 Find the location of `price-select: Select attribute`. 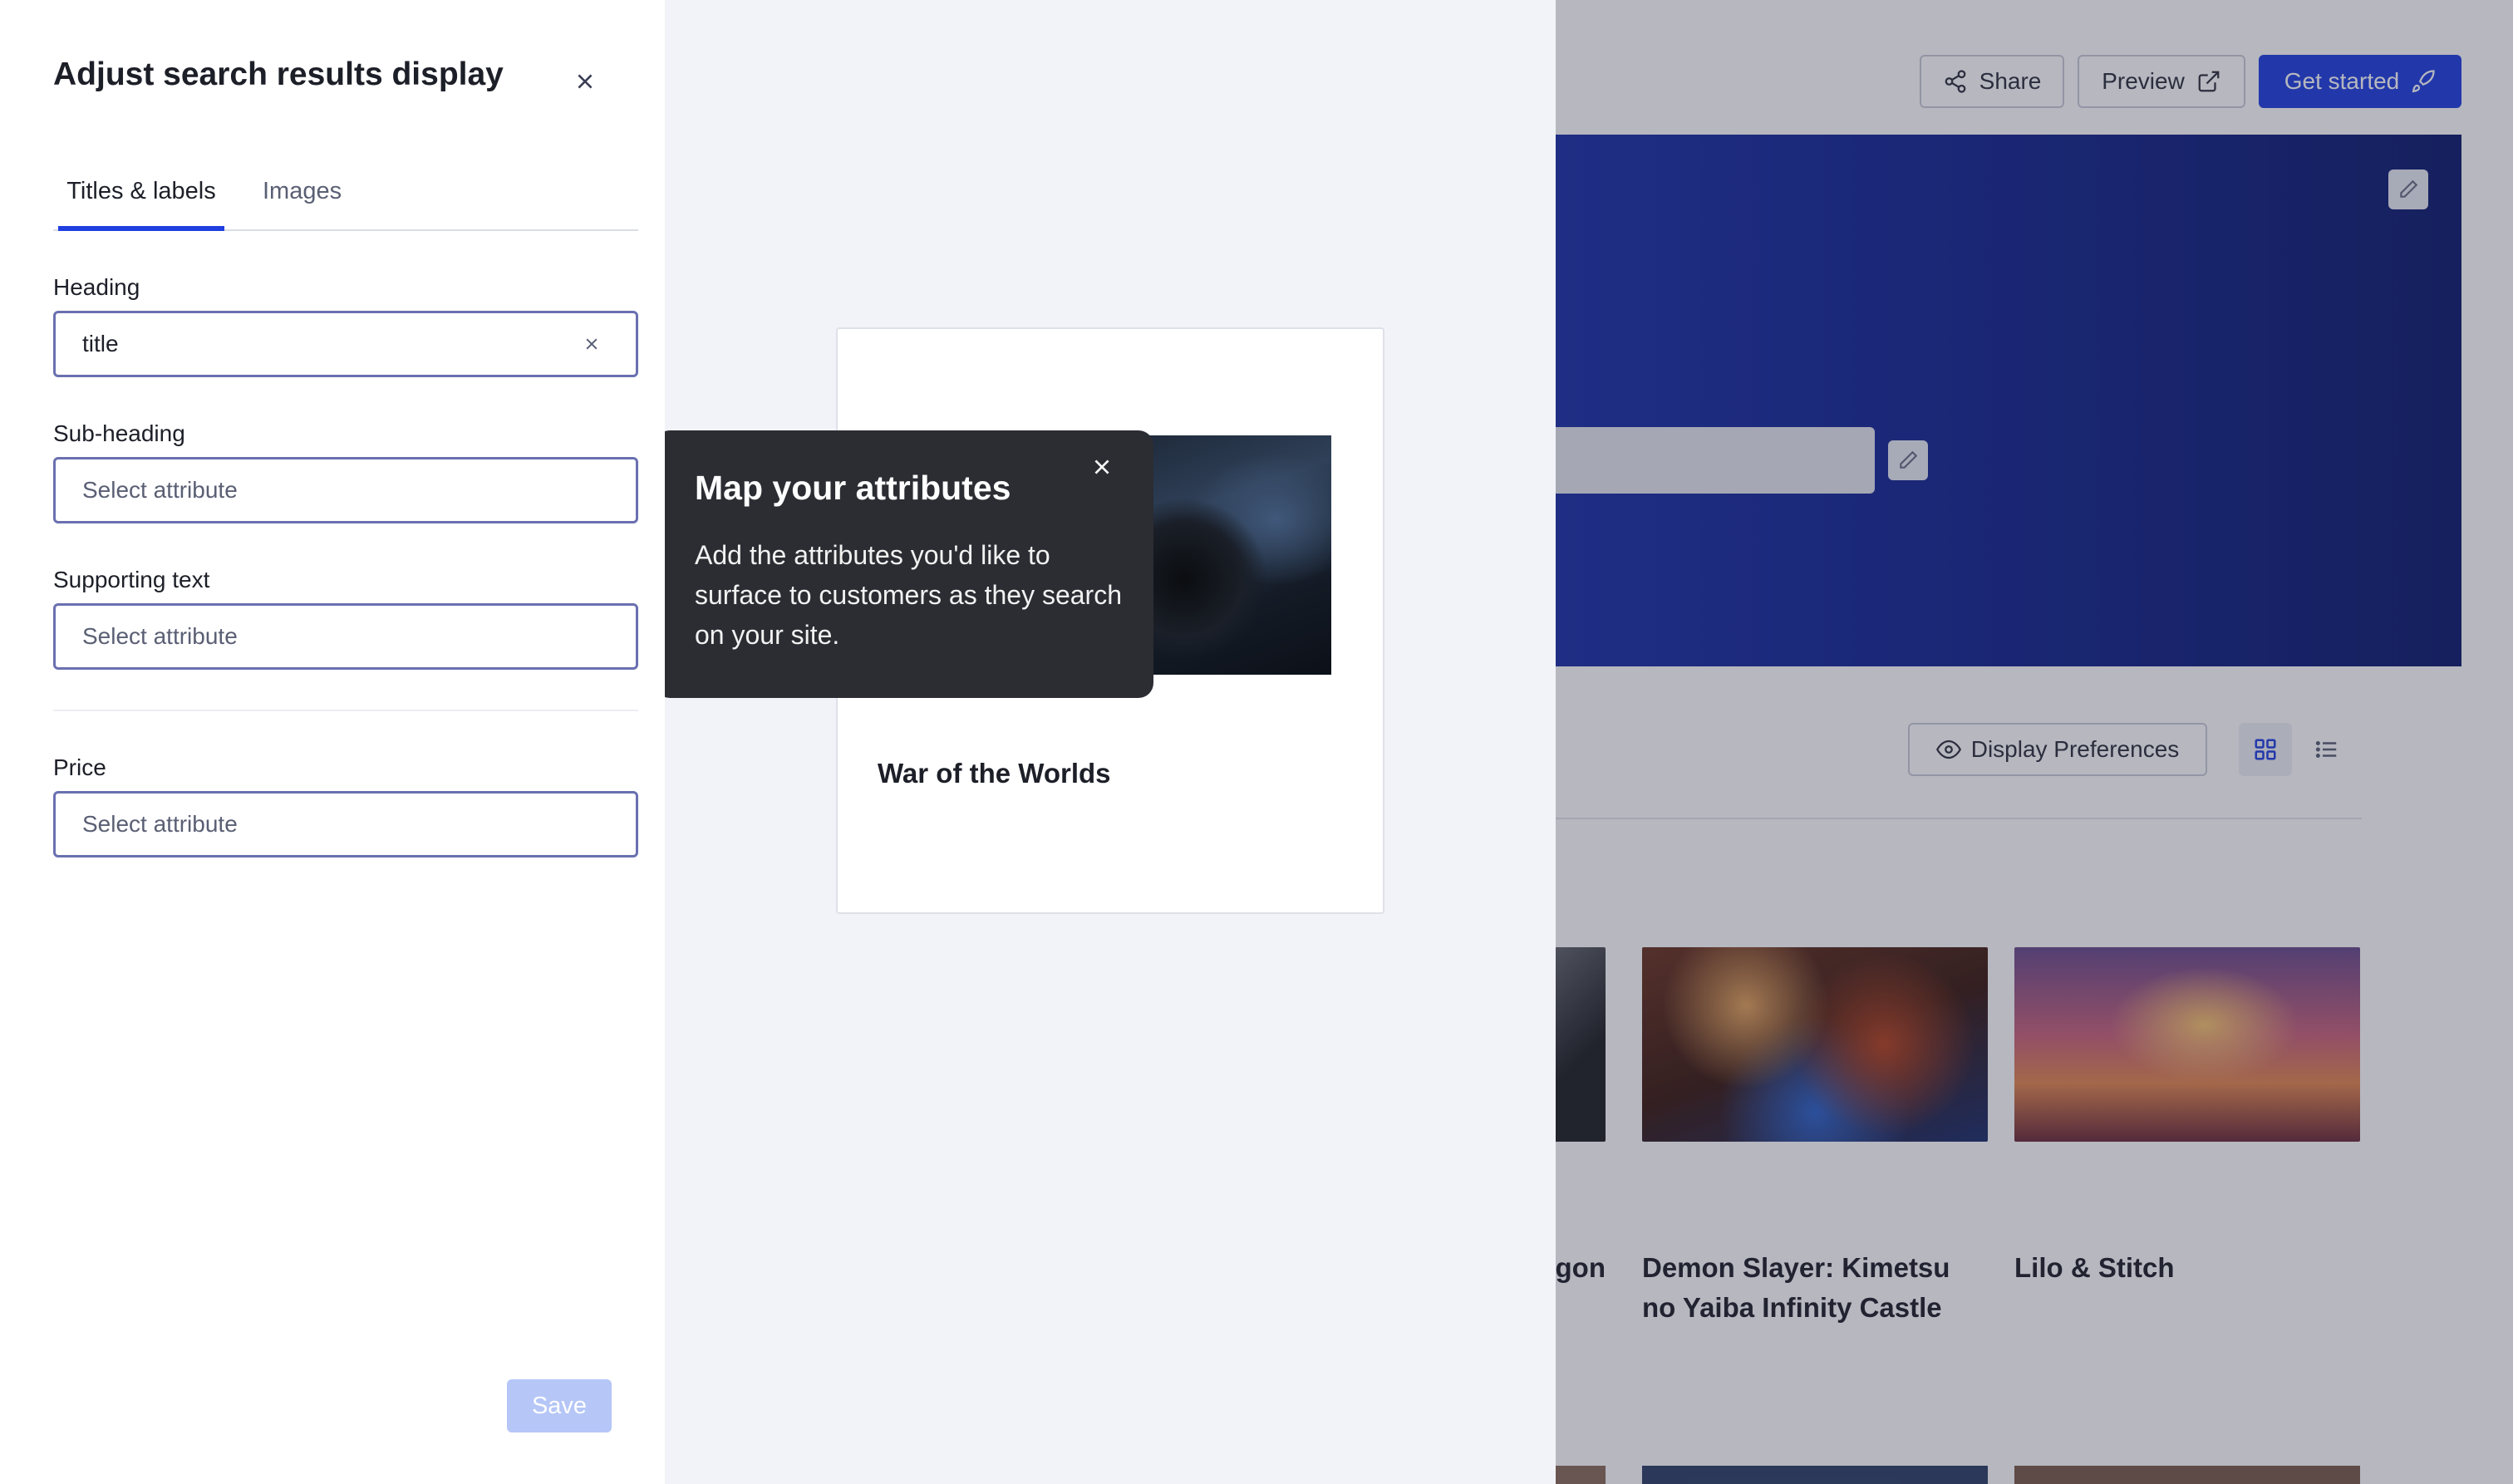

price-select: Select attribute is located at coordinates (345, 824).